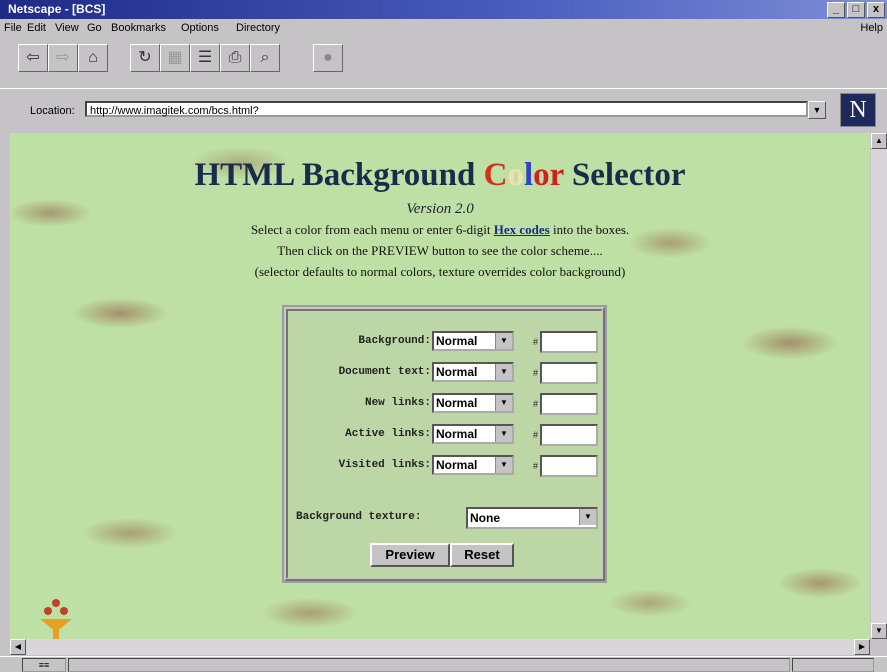 The image size is (887, 672). I want to click on document-text-select: Normal ▼, so click(473, 372).